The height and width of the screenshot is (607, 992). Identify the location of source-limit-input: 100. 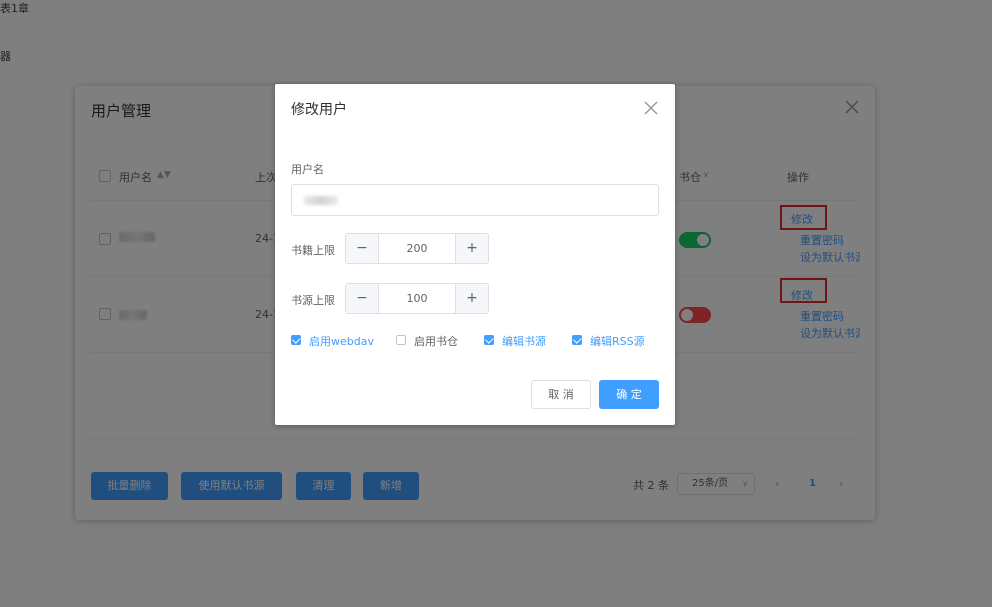
(417, 298).